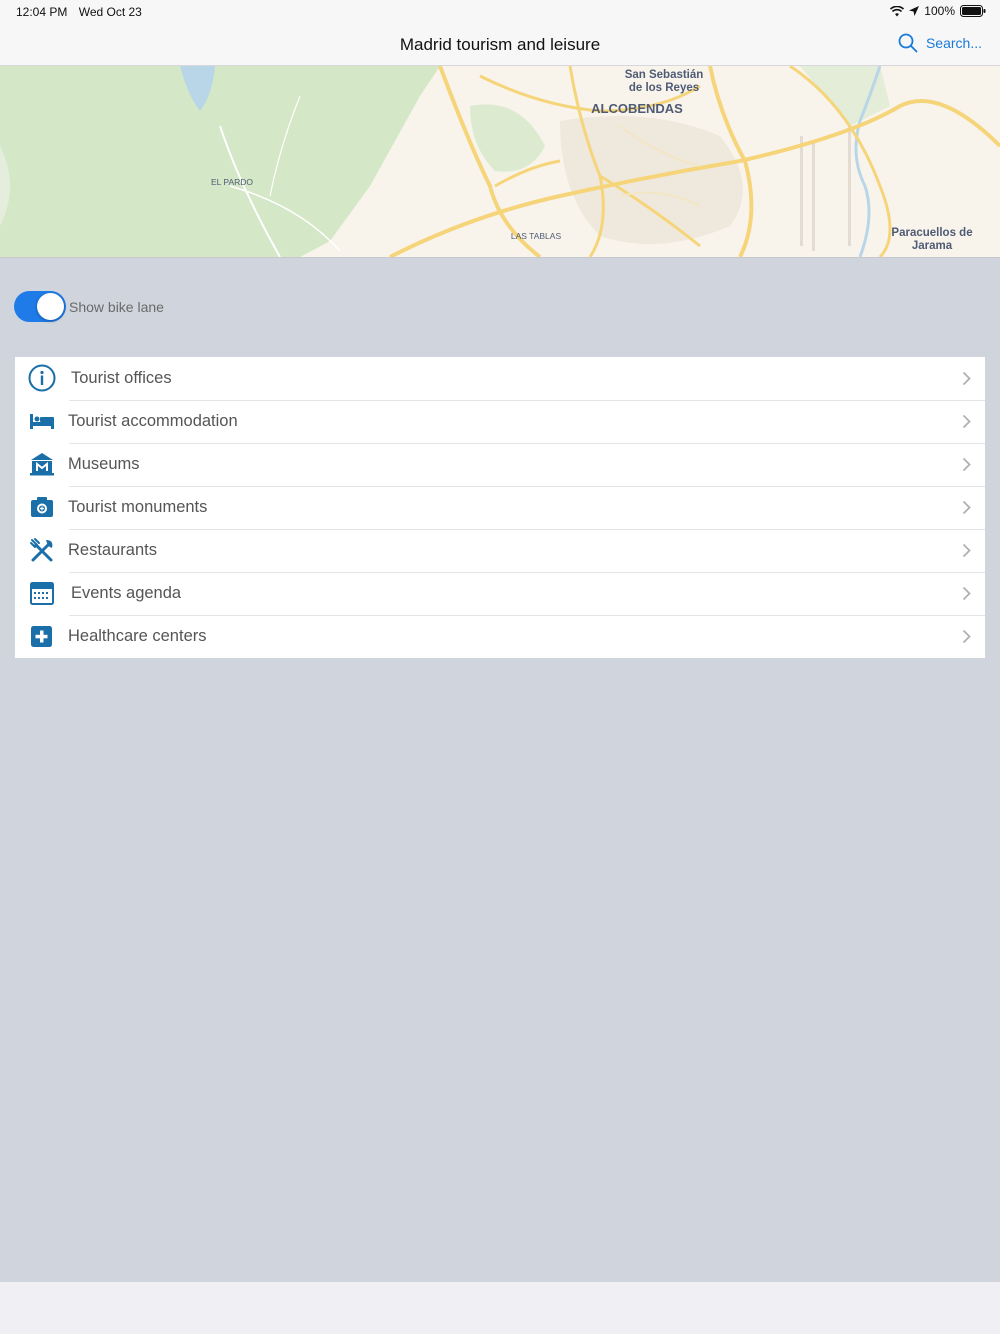  What do you see at coordinates (153, 421) in the screenshot?
I see `list-item-label: Tourist accommodation` at bounding box center [153, 421].